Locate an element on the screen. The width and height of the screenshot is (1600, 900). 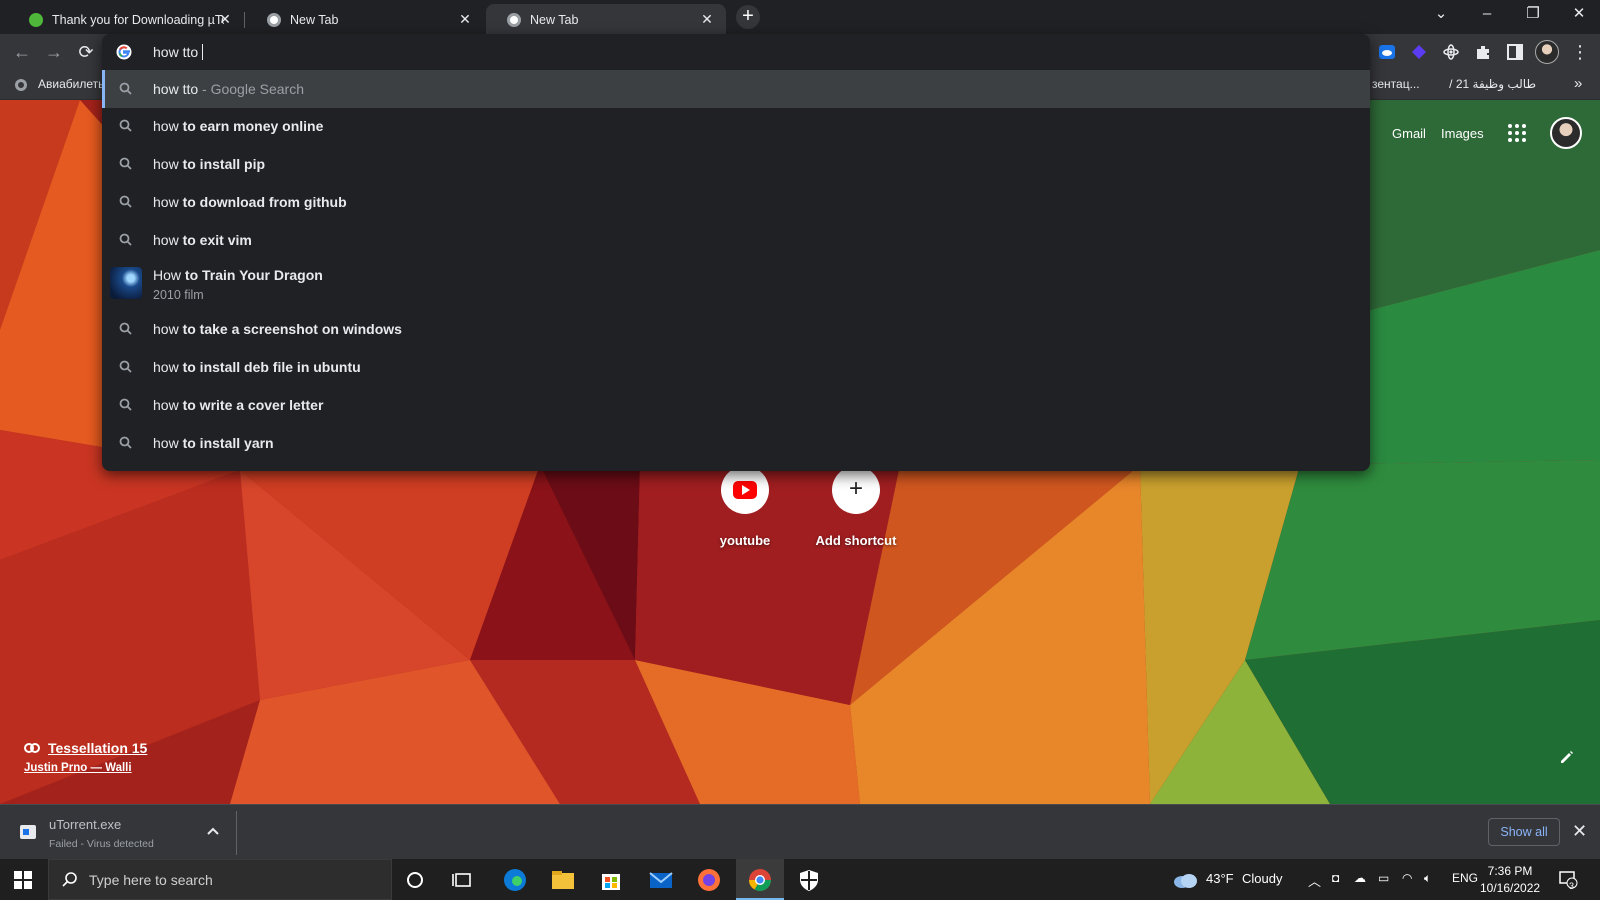
attribution-author: Justin Prno — Walli is located at coordinates (85, 768).